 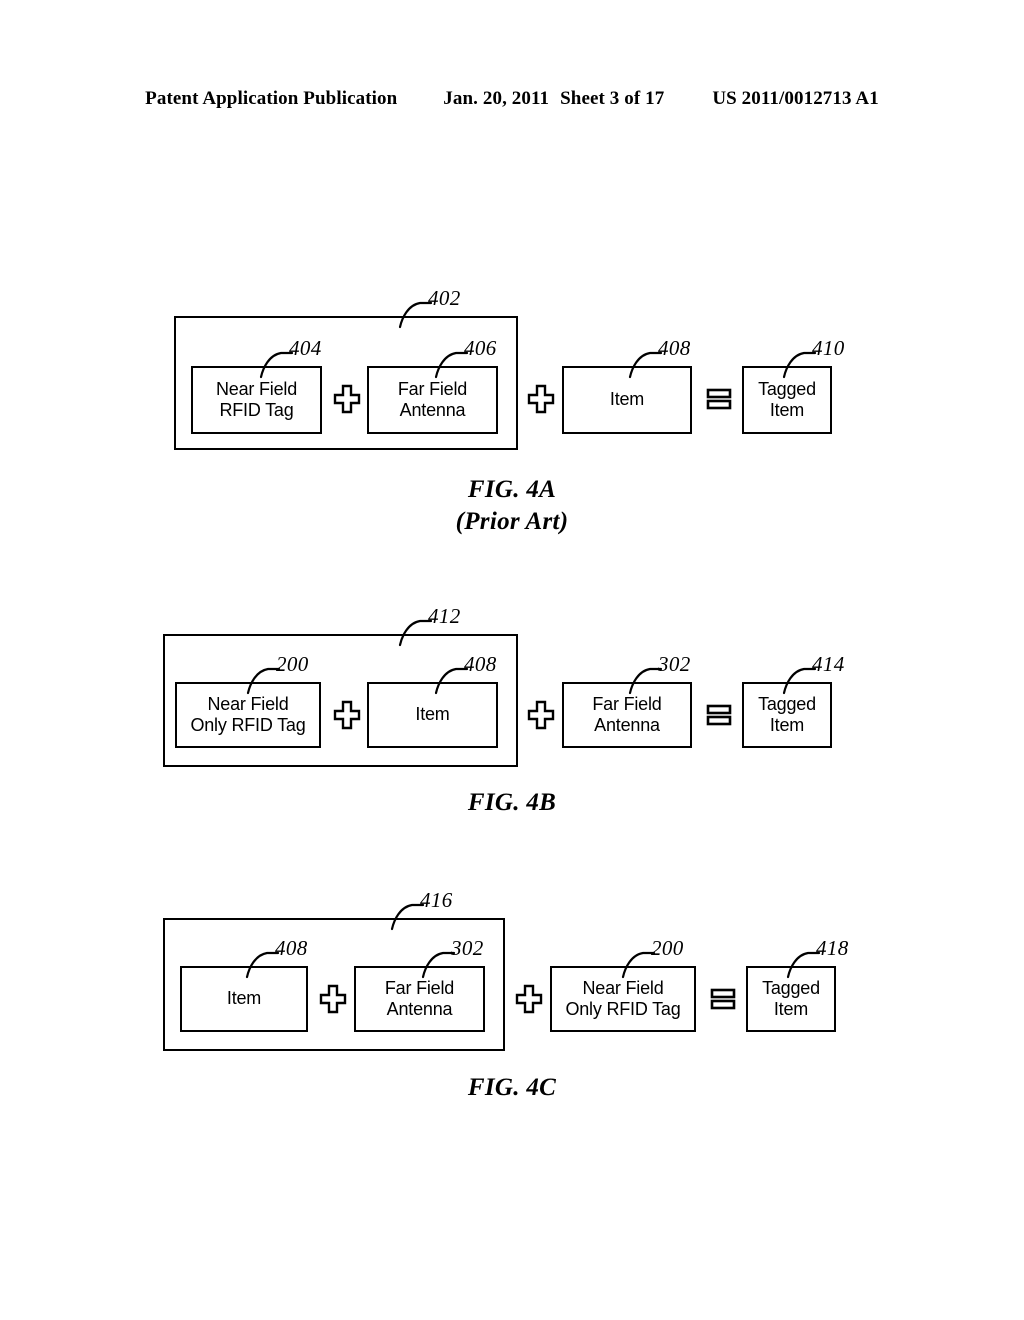 What do you see at coordinates (828, 348) in the screenshot?
I see `ref-number-410: 410` at bounding box center [828, 348].